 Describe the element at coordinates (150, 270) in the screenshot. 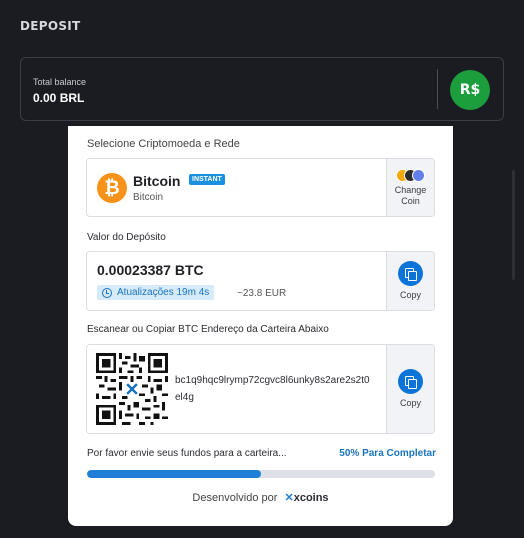

I see `amount-value: 0.00023387 BTC` at that location.